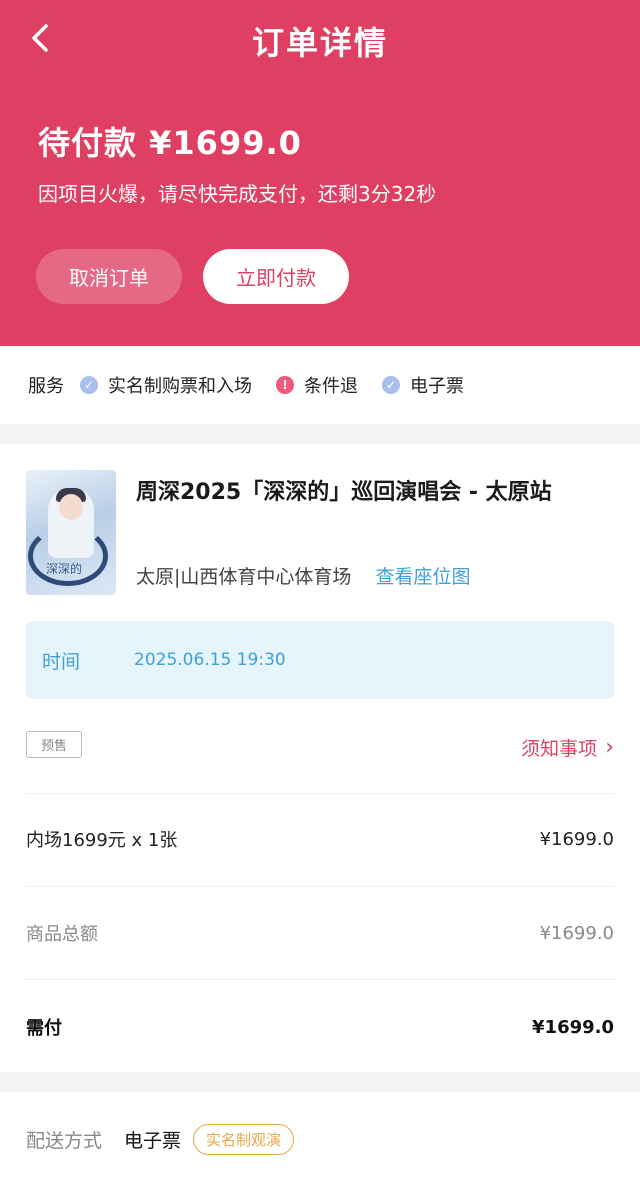 The height and width of the screenshot is (1186, 640). I want to click on event-title: 周深2025「深深的」巡回演唱会 - 太原站, so click(344, 492).